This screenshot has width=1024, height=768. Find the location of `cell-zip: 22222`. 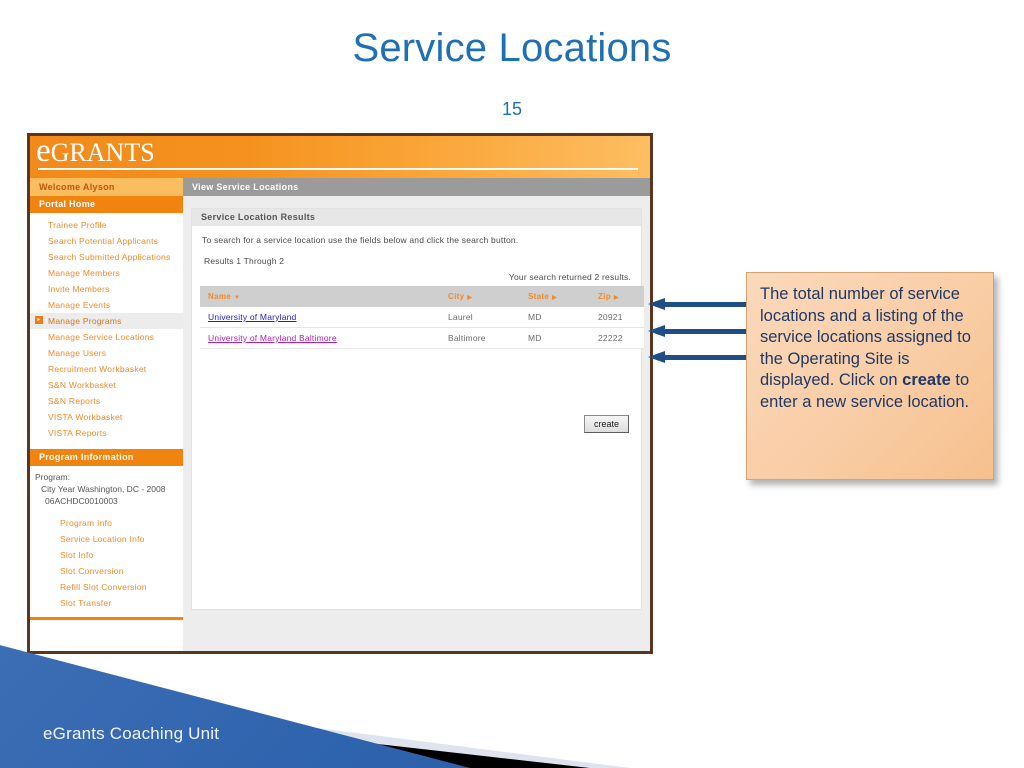

cell-zip: 22222 is located at coordinates (617, 338).